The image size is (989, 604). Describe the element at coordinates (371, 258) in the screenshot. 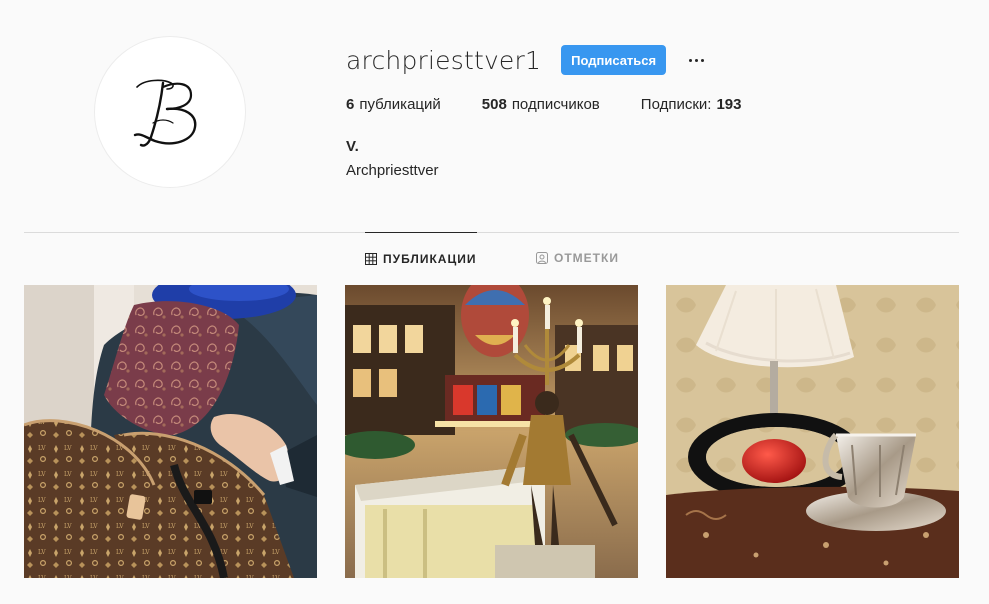

I see `grid-icon` at that location.